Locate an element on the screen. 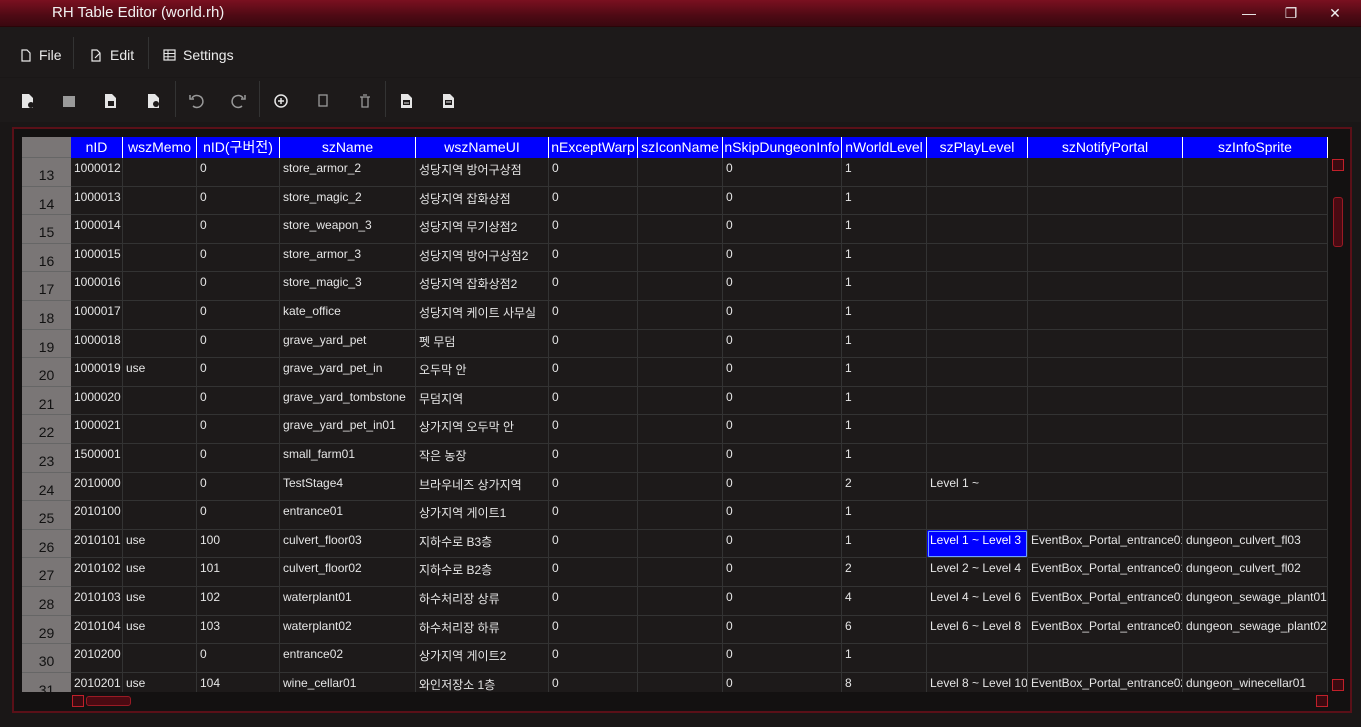  table-cell: 지하수로 B2층 is located at coordinates (482, 572).